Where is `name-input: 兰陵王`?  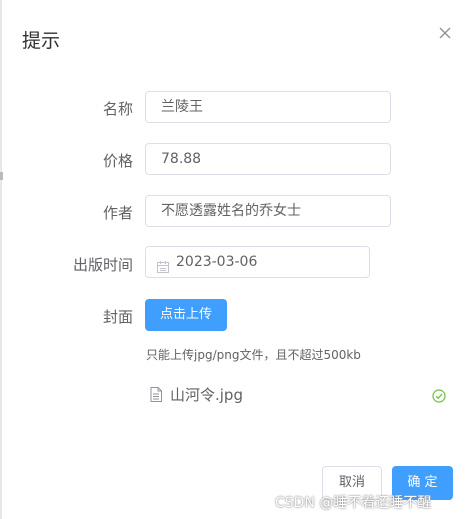 name-input: 兰陵王 is located at coordinates (268, 107).